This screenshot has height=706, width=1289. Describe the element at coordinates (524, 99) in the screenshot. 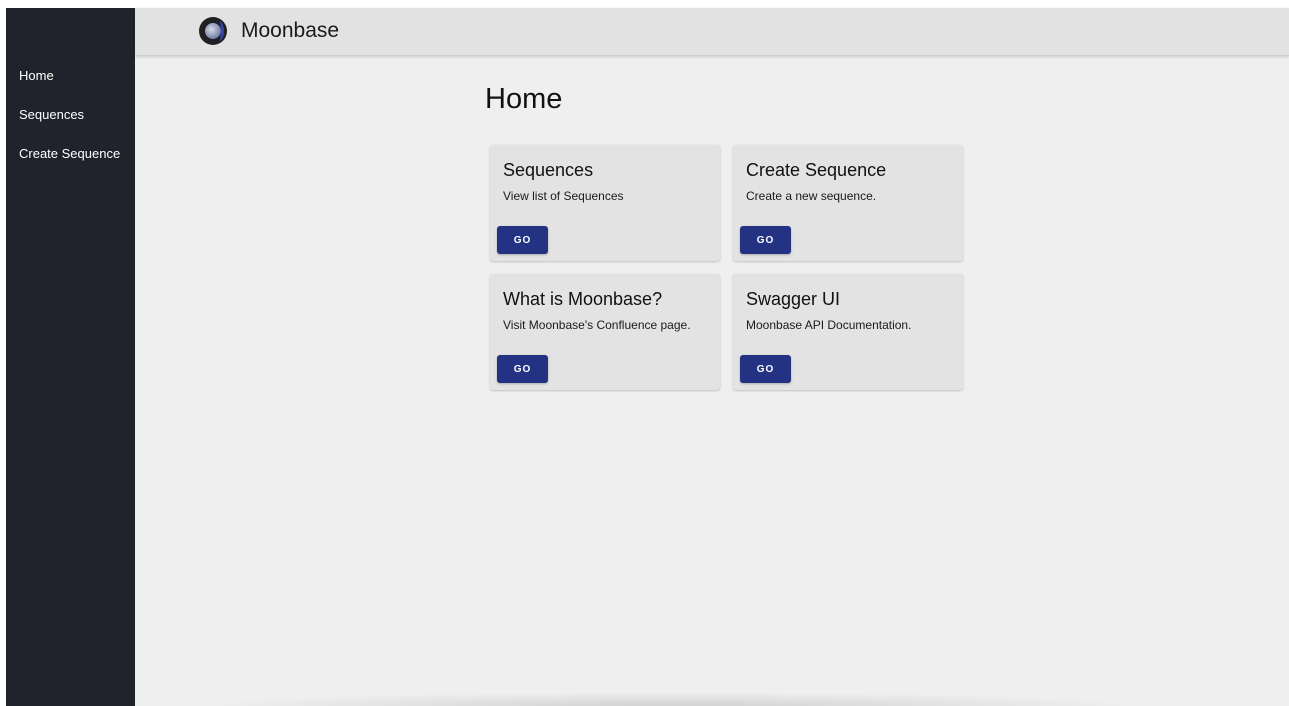

I see `page-title: Home` at that location.